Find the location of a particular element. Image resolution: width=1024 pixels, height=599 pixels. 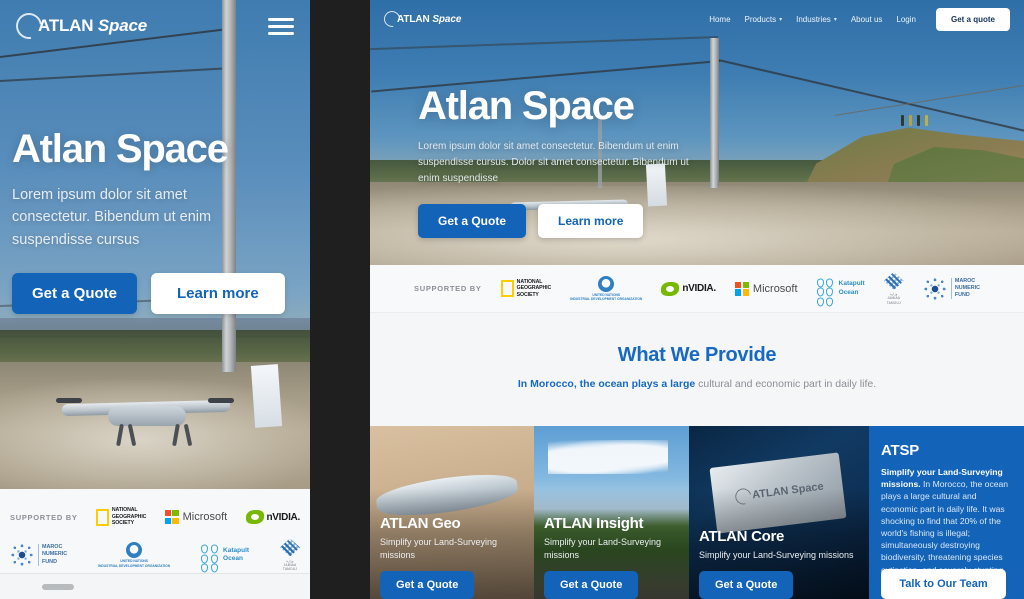

nav-item-home: Home is located at coordinates (719, 19).